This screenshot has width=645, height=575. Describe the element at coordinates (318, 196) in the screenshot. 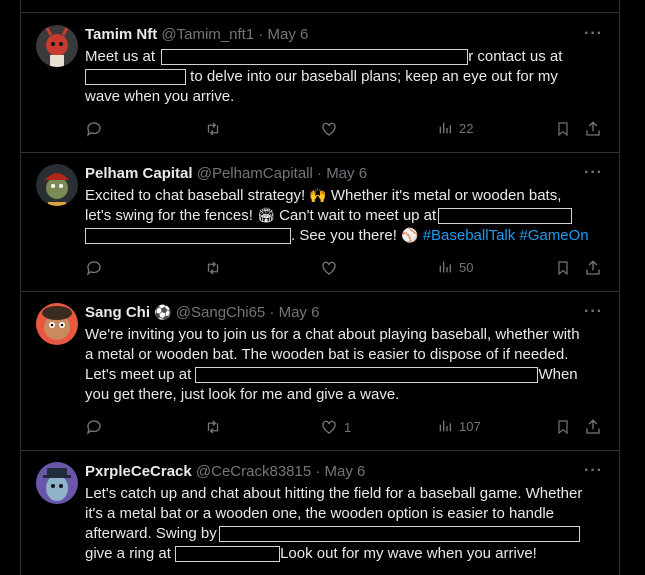

I see `raised-hands-emoji: 🙌` at that location.